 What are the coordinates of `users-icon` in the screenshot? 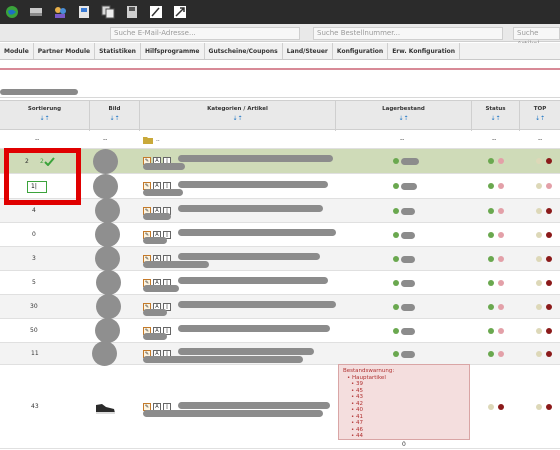 It's located at (59, 12).